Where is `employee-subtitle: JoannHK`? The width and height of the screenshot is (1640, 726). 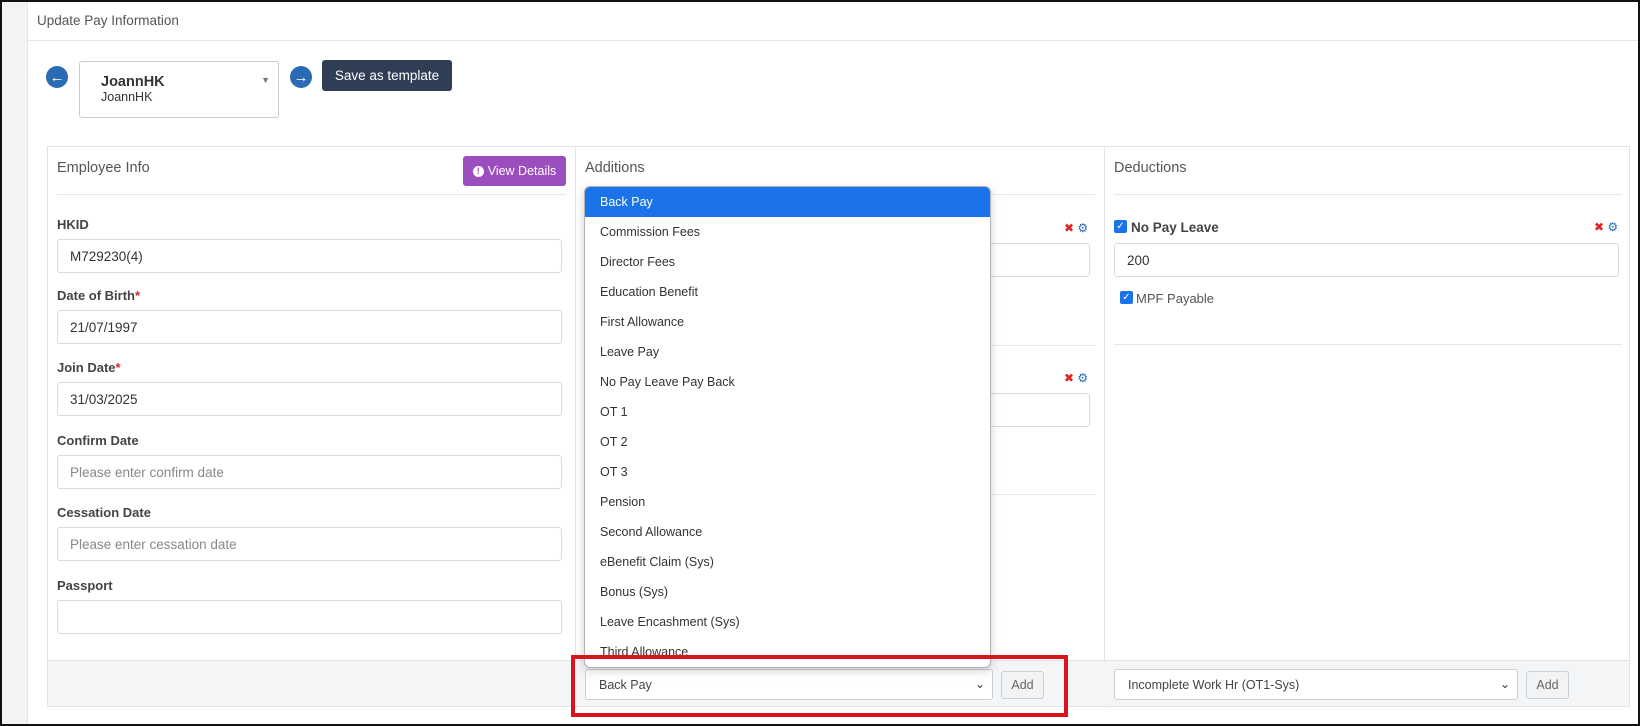 employee-subtitle: JoannHK is located at coordinates (127, 97).